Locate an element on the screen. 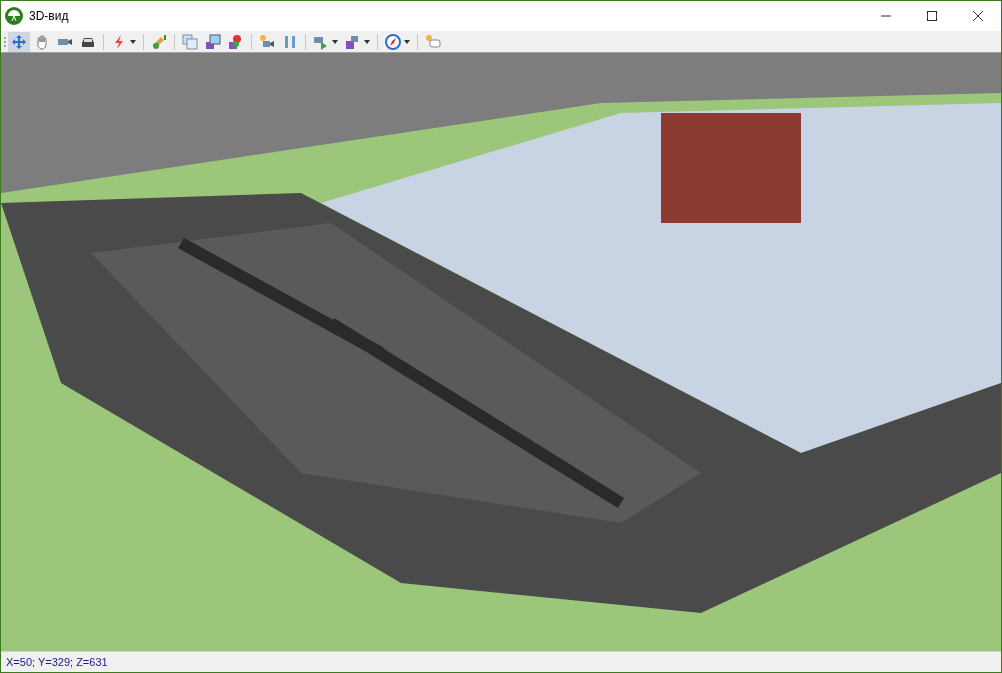  comment-sparkle-icon is located at coordinates (433, 41).